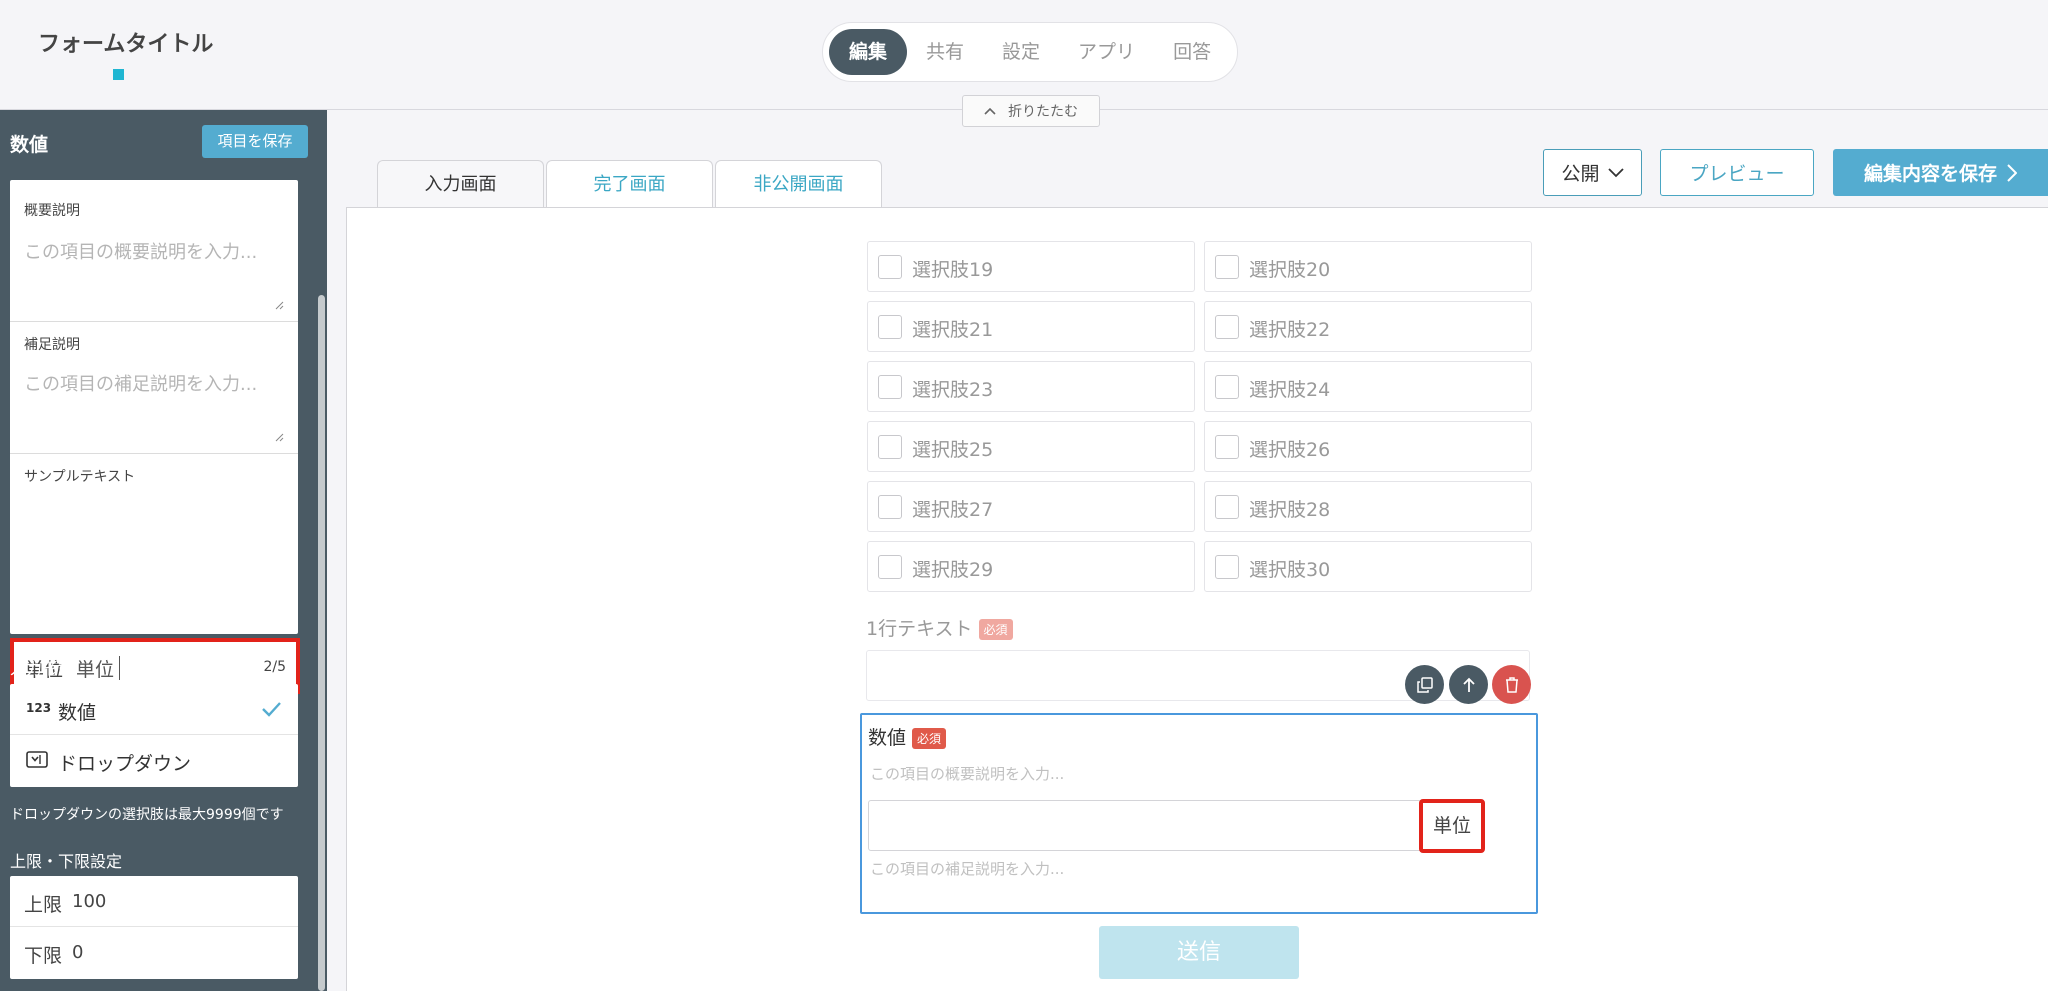 The image size is (2048, 991). Describe the element at coordinates (1737, 172) in the screenshot. I see `preview-button: プレビュー` at that location.